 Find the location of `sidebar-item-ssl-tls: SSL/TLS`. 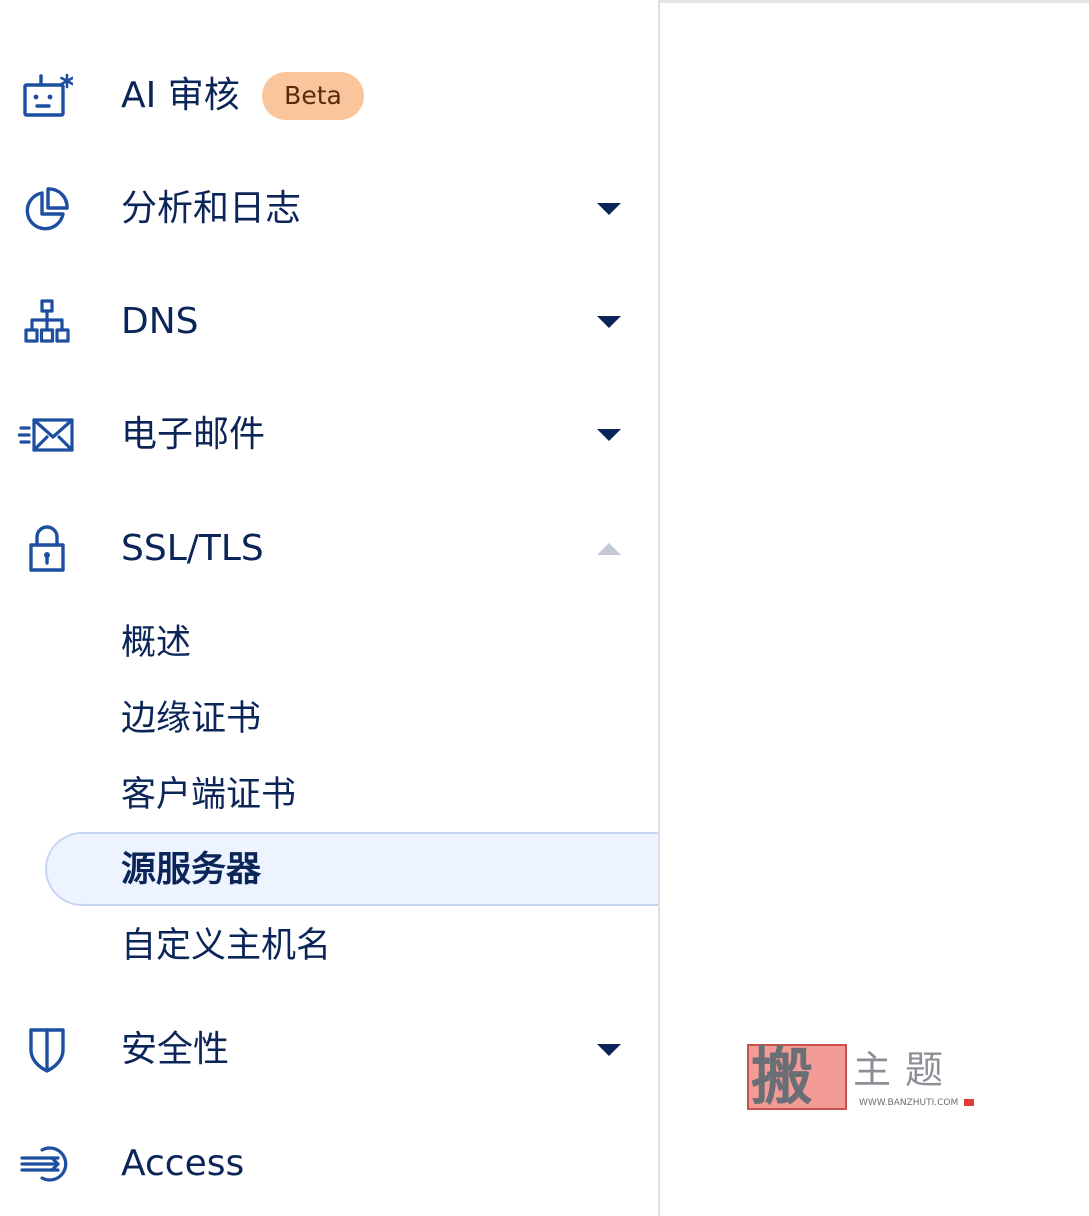

sidebar-item-ssl-tls: SSL/TLS is located at coordinates (329, 549).